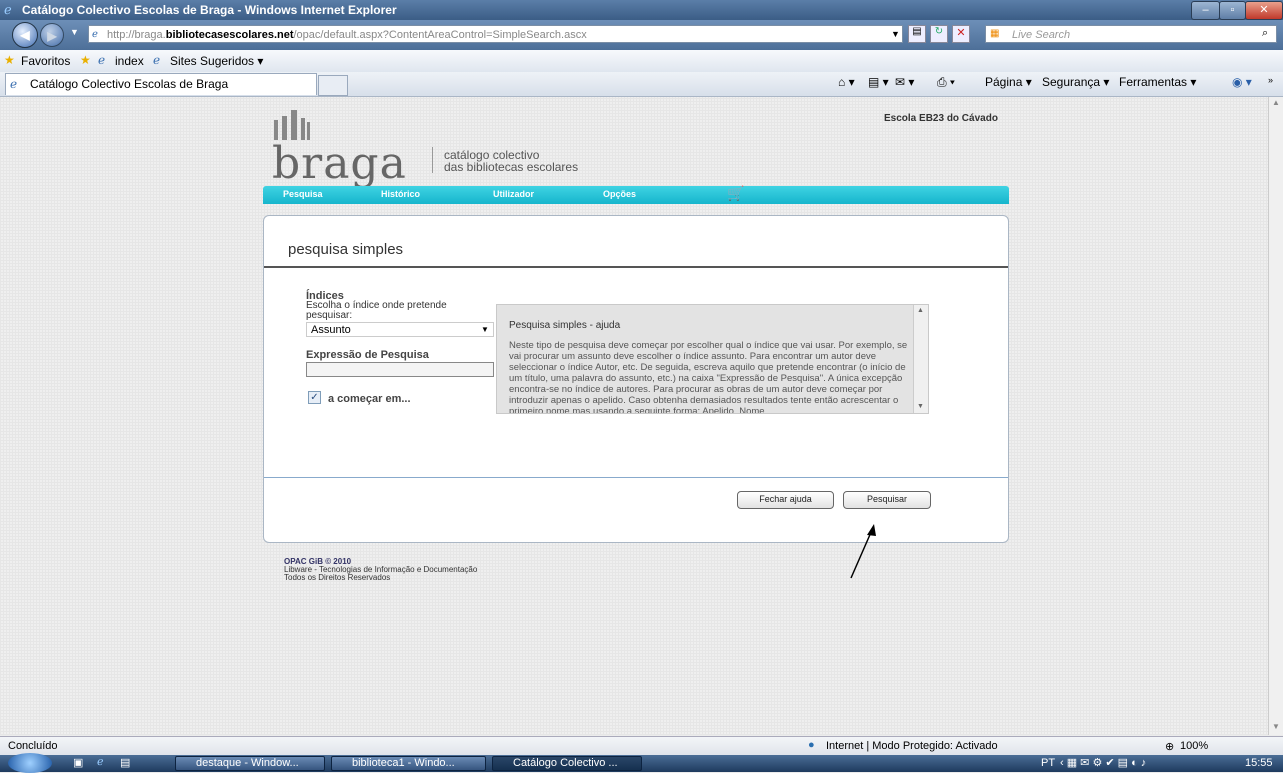  What do you see at coordinates (1194, 746) in the screenshot?
I see `zoom-level: 100%` at bounding box center [1194, 746].